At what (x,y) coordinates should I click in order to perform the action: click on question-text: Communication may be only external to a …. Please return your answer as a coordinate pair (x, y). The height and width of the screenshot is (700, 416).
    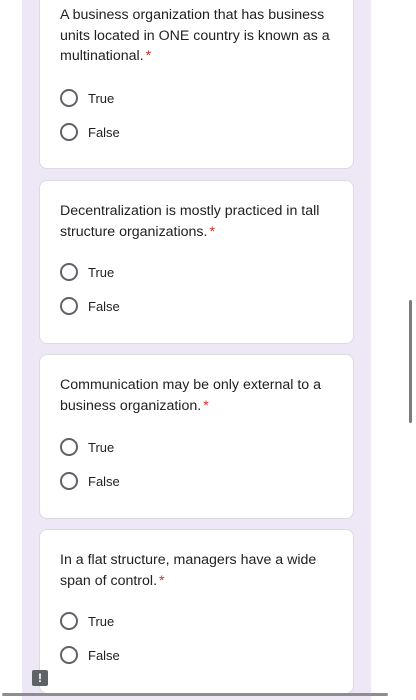
    Looking at the image, I should click on (196, 395).